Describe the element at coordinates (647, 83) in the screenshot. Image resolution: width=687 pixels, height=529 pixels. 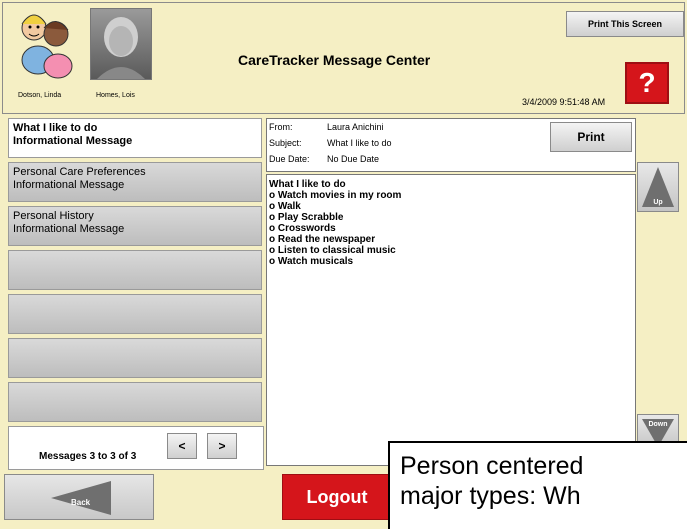
I see `help-button: ?` at that location.